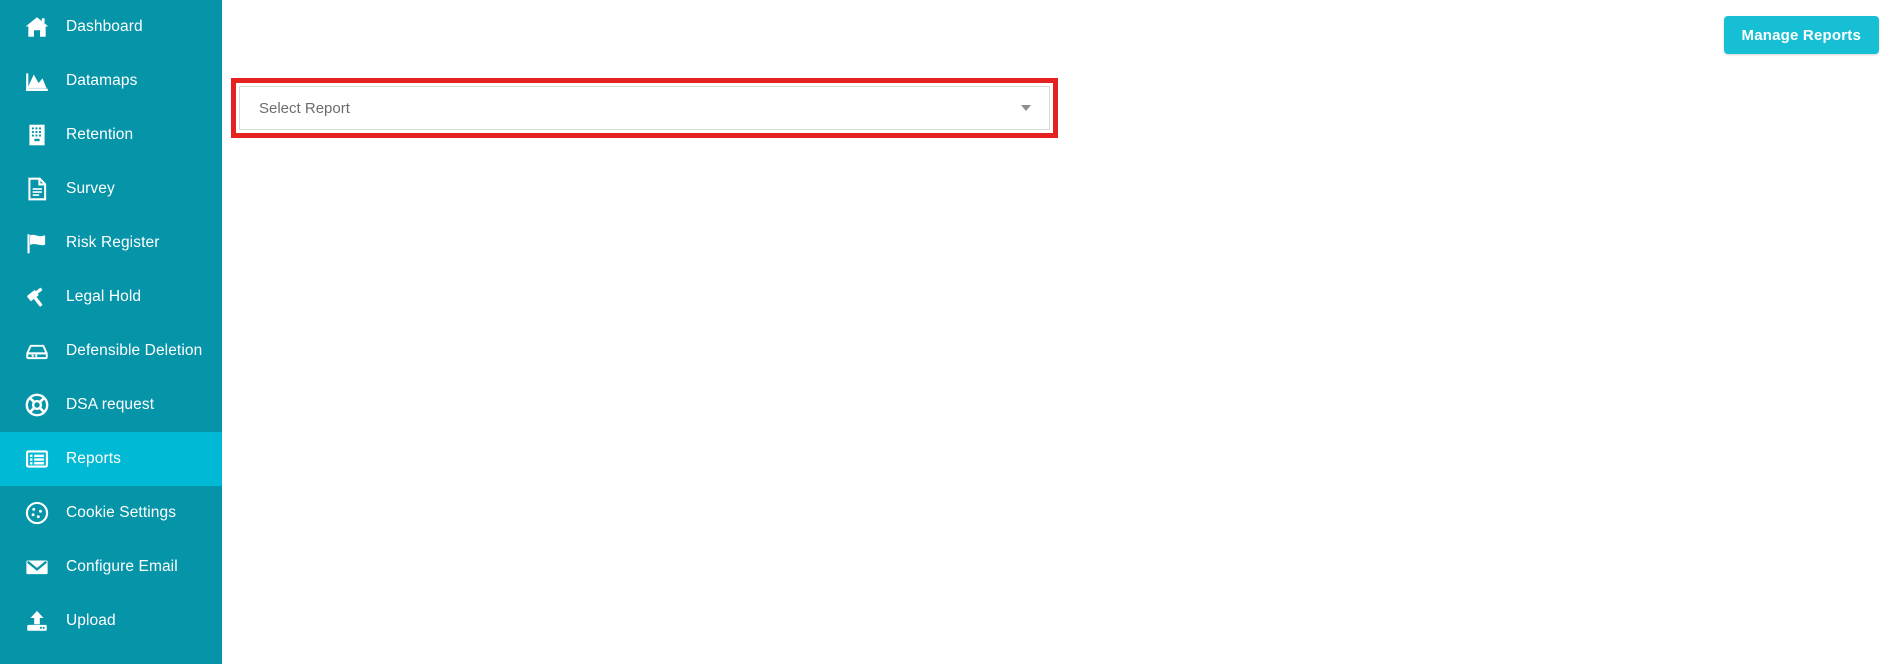 Image resolution: width=1903 pixels, height=664 pixels. Describe the element at coordinates (37, 135) in the screenshot. I see `building-icon` at that location.